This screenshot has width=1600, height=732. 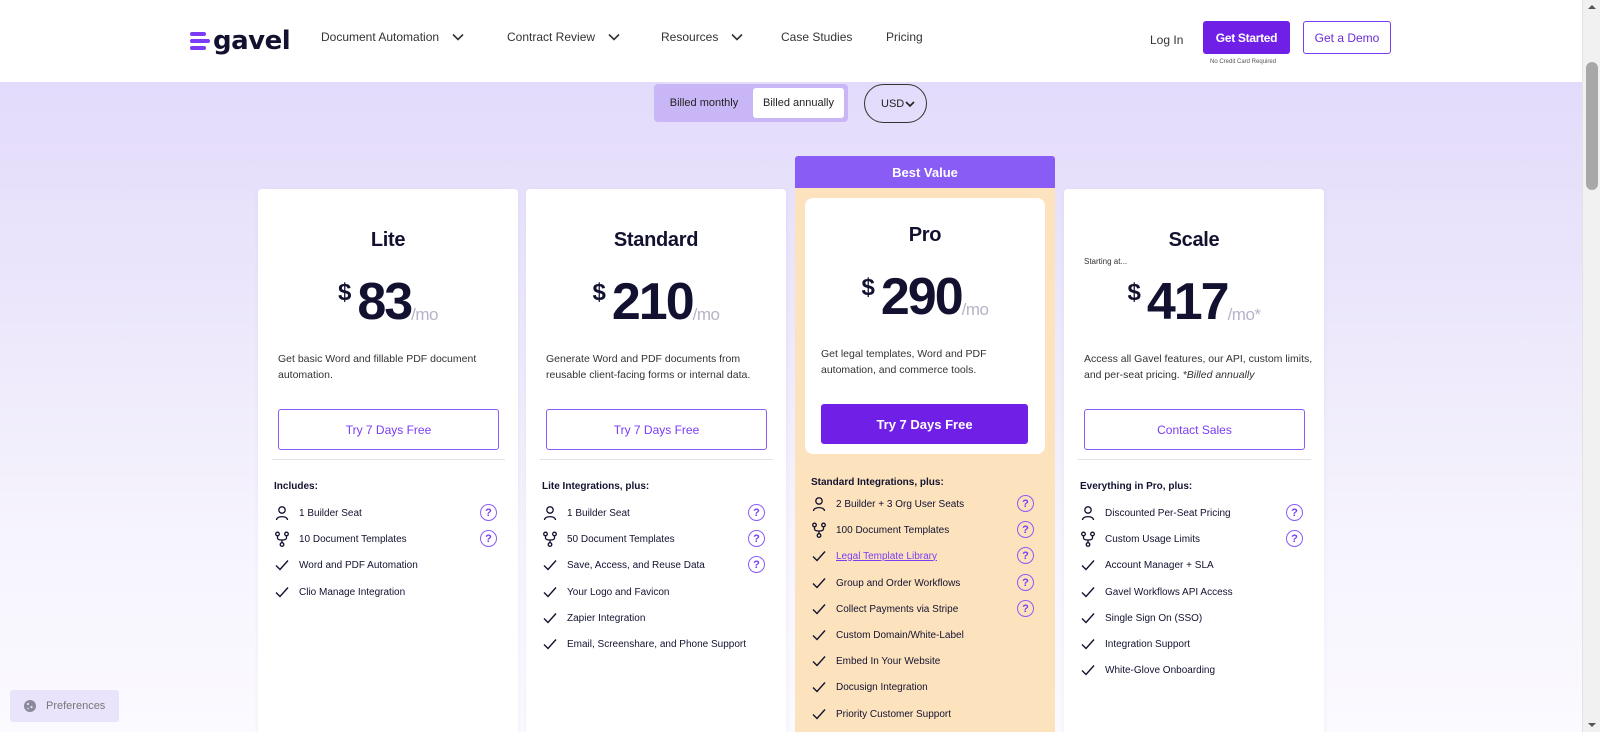 I want to click on feature-item: Zapier Integration, so click(x=593, y=618).